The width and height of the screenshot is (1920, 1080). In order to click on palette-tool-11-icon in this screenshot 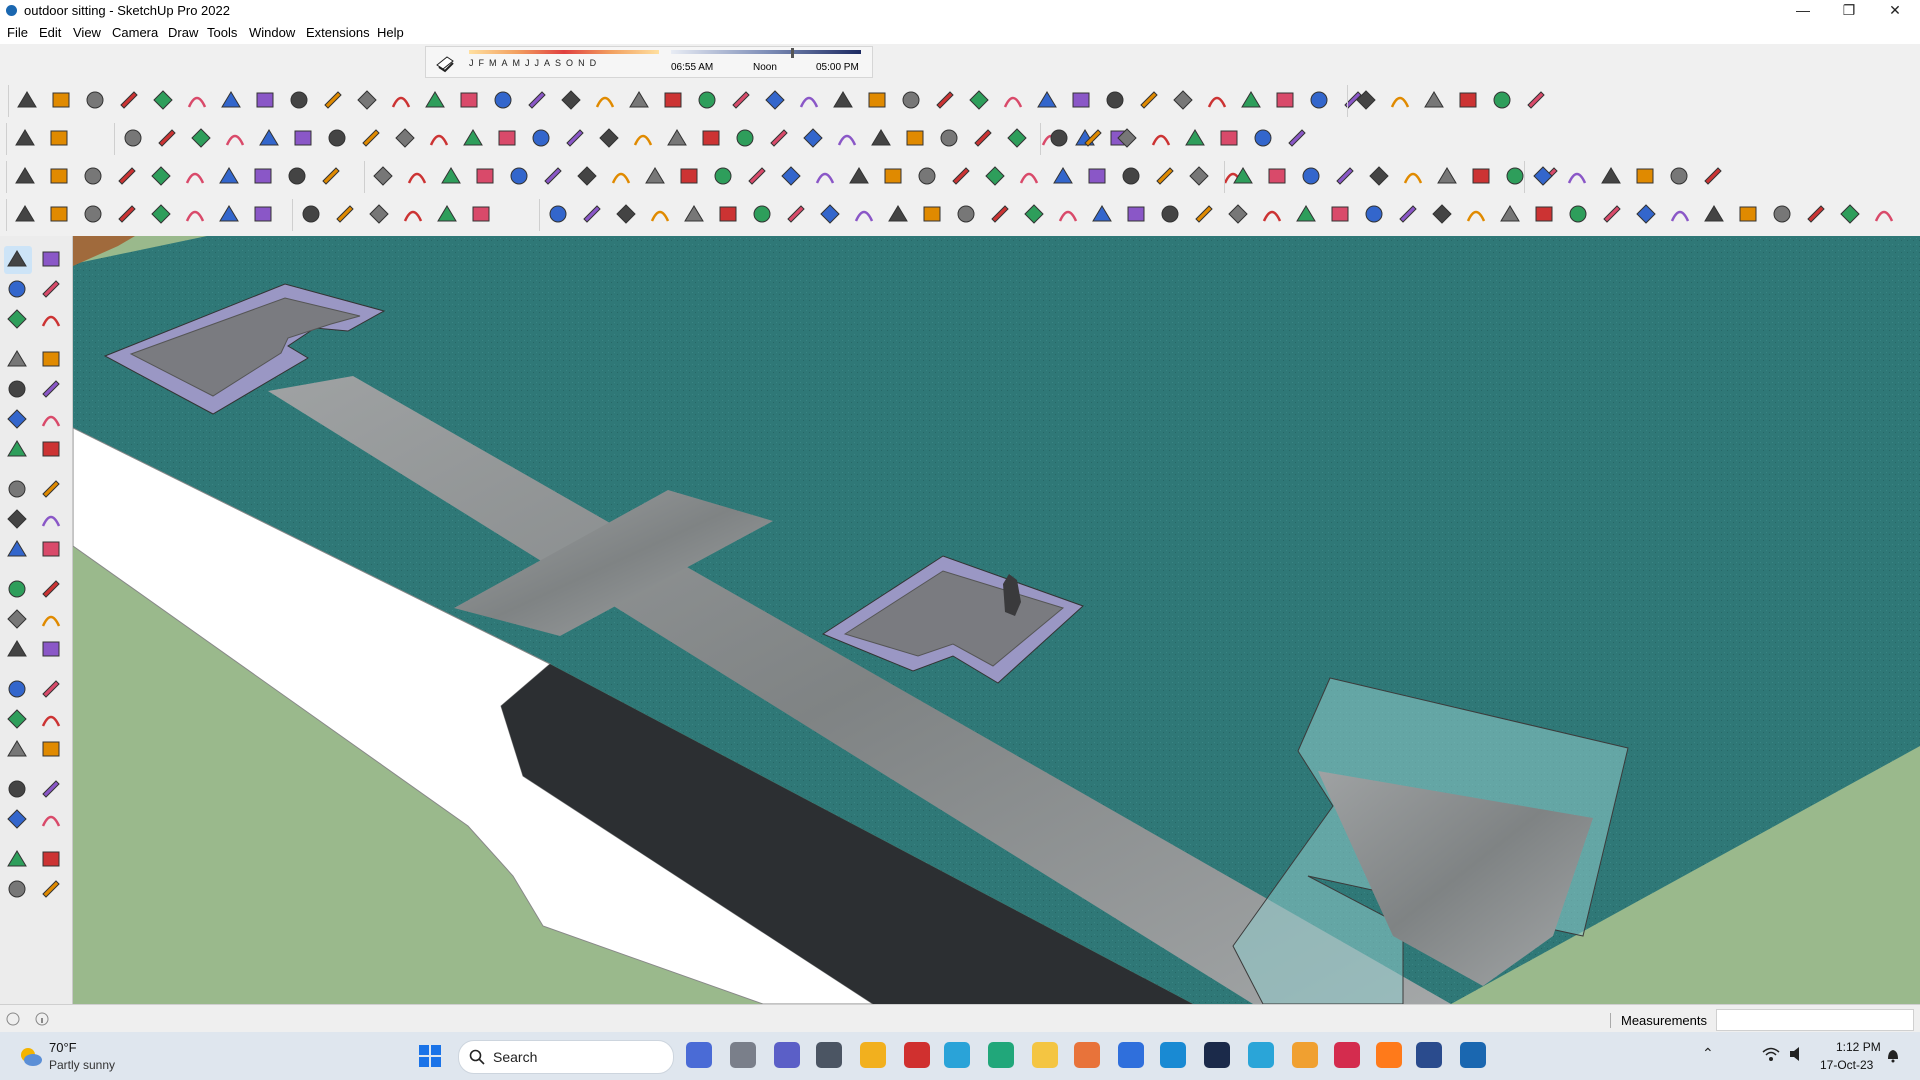, I will do `click(18, 420)`.